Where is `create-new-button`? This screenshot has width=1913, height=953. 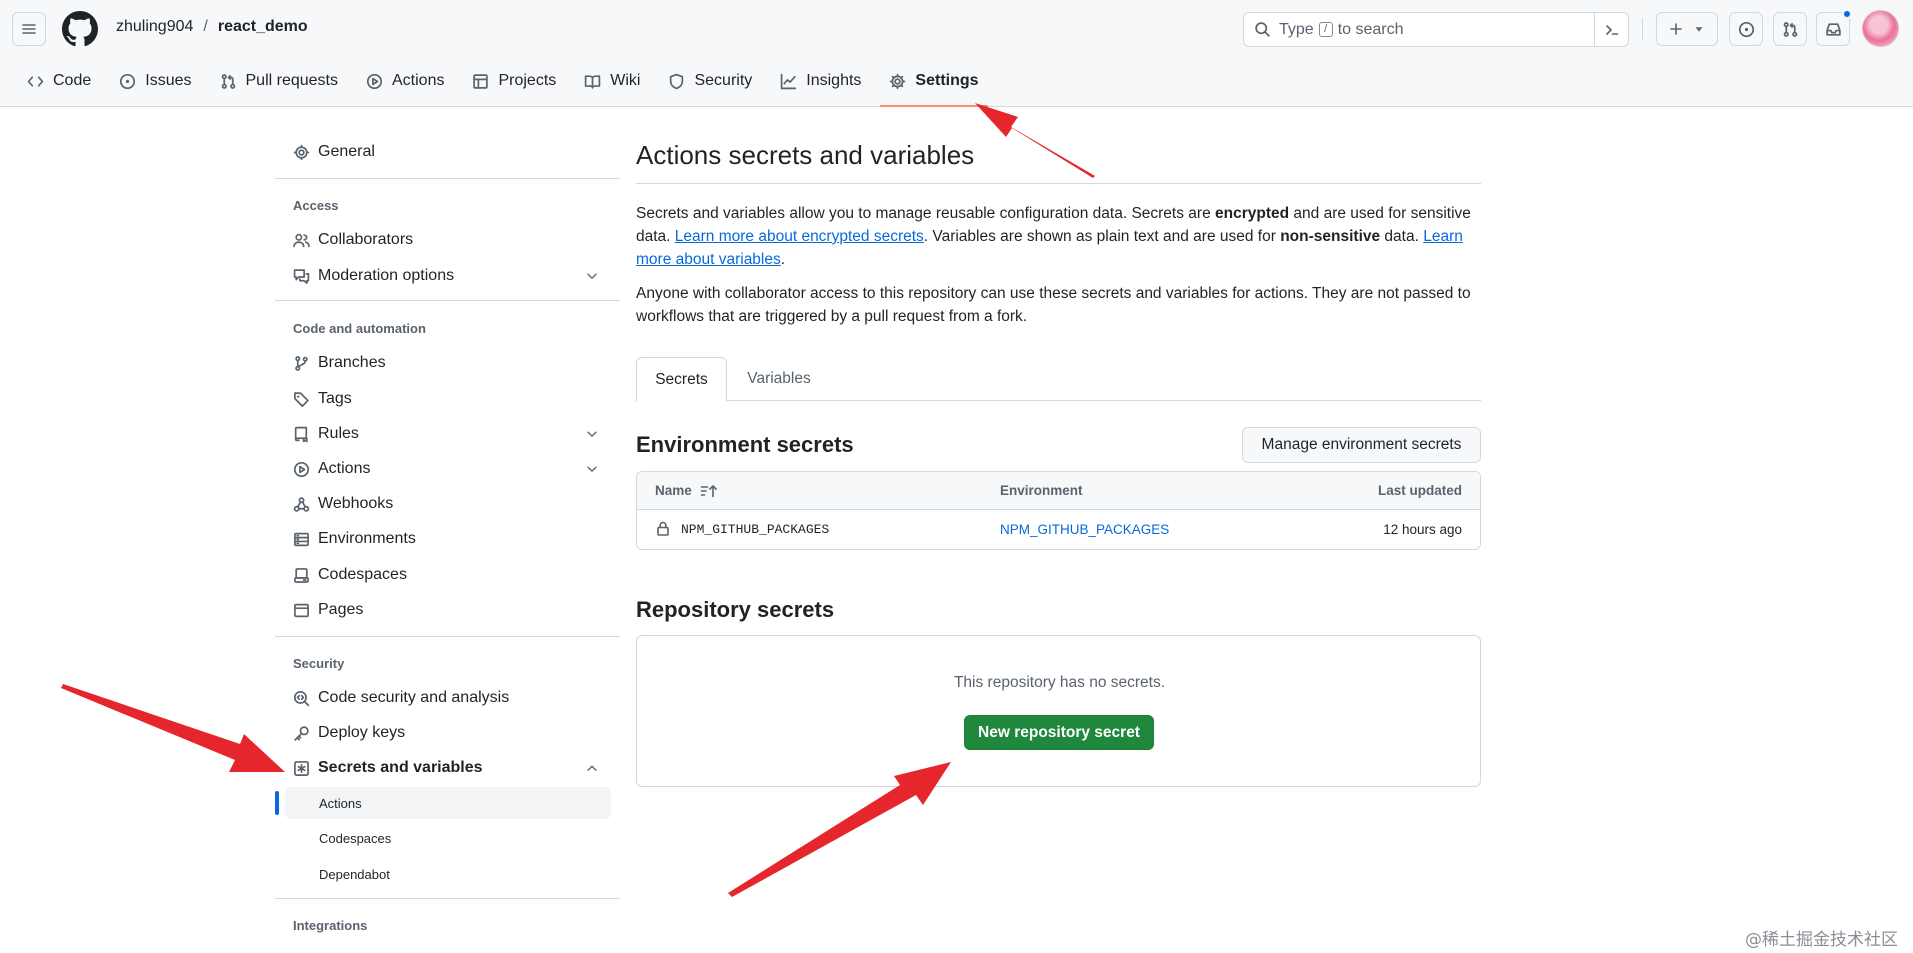
create-new-button is located at coordinates (1687, 29).